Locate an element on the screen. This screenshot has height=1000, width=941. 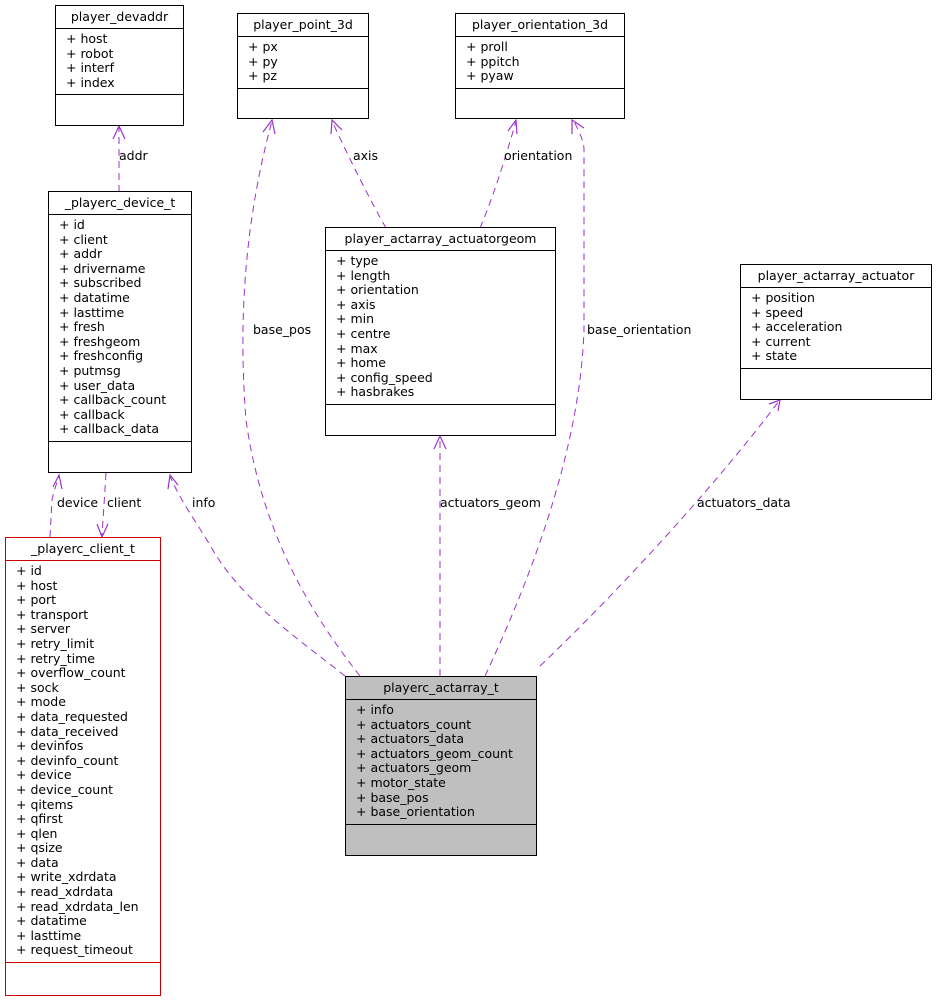
attribute: + actuators_geom is located at coordinates (414, 768).